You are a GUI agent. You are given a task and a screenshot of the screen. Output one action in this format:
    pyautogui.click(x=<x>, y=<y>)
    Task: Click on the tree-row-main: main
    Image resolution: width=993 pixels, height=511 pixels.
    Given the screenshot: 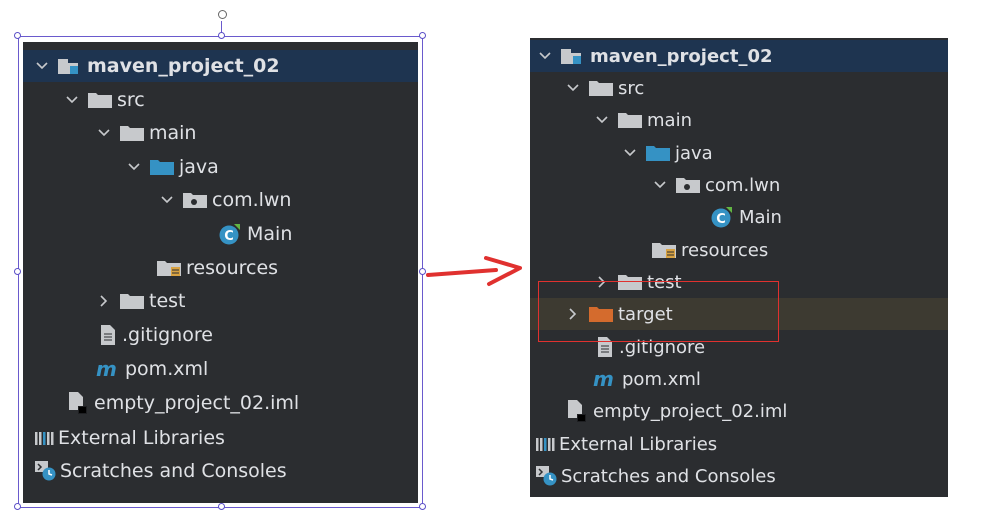 What is the action you would take?
    pyautogui.click(x=739, y=120)
    